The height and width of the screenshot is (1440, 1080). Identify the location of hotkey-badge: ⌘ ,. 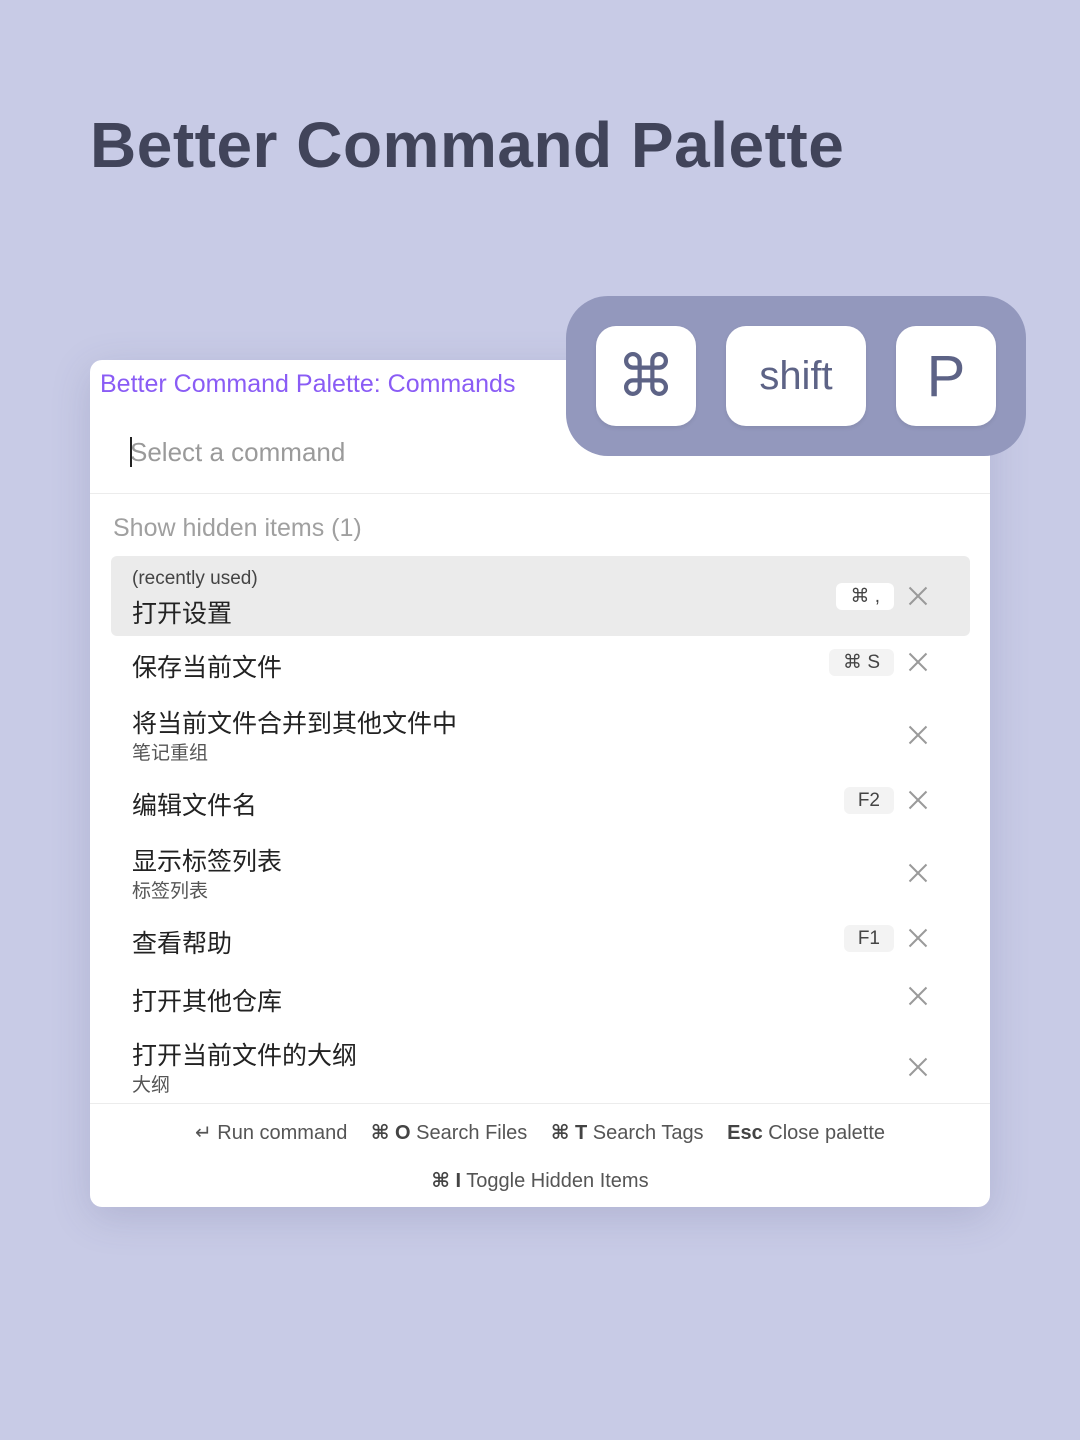
(865, 596).